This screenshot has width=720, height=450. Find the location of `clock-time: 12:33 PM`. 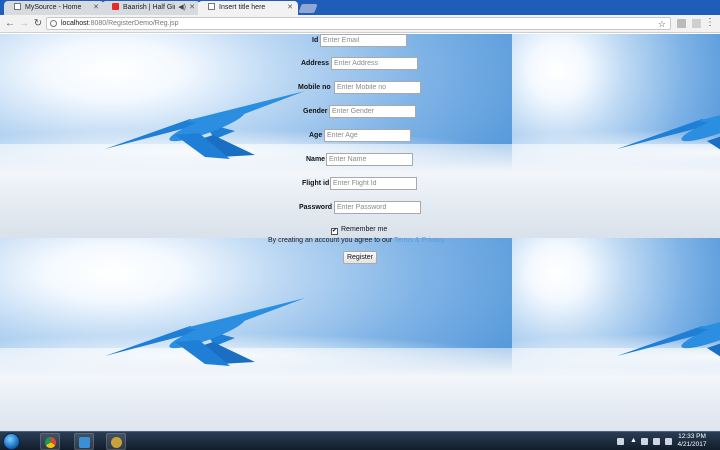

clock-time: 12:33 PM is located at coordinates (692, 436).